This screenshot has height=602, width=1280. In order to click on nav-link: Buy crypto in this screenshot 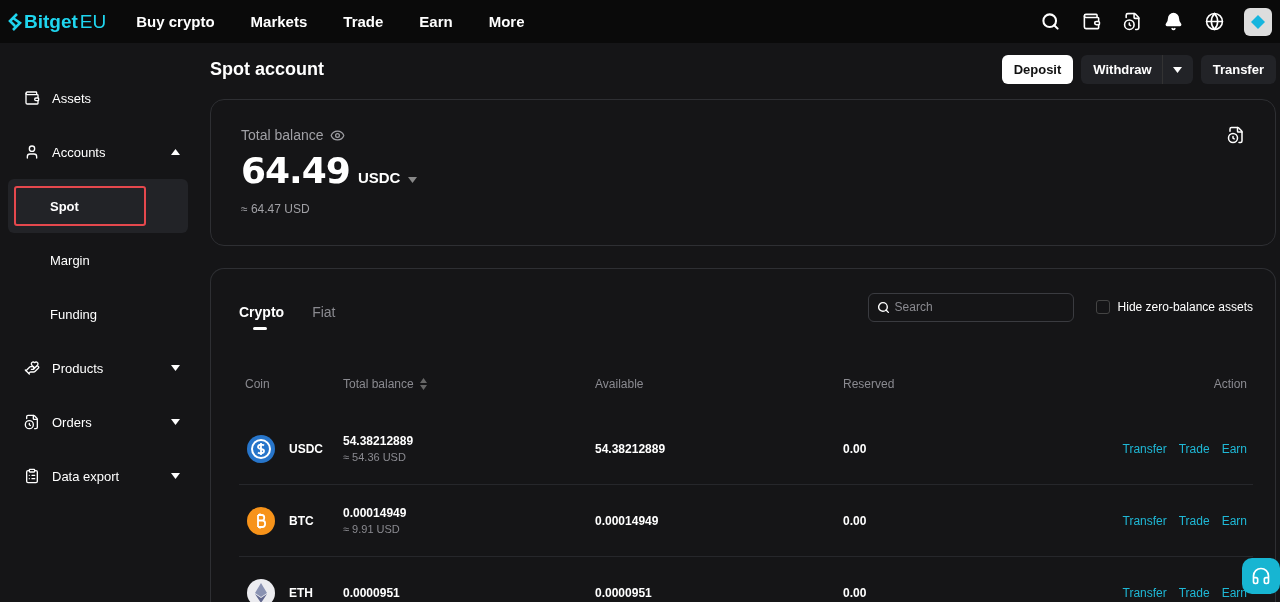, I will do `click(175, 21)`.